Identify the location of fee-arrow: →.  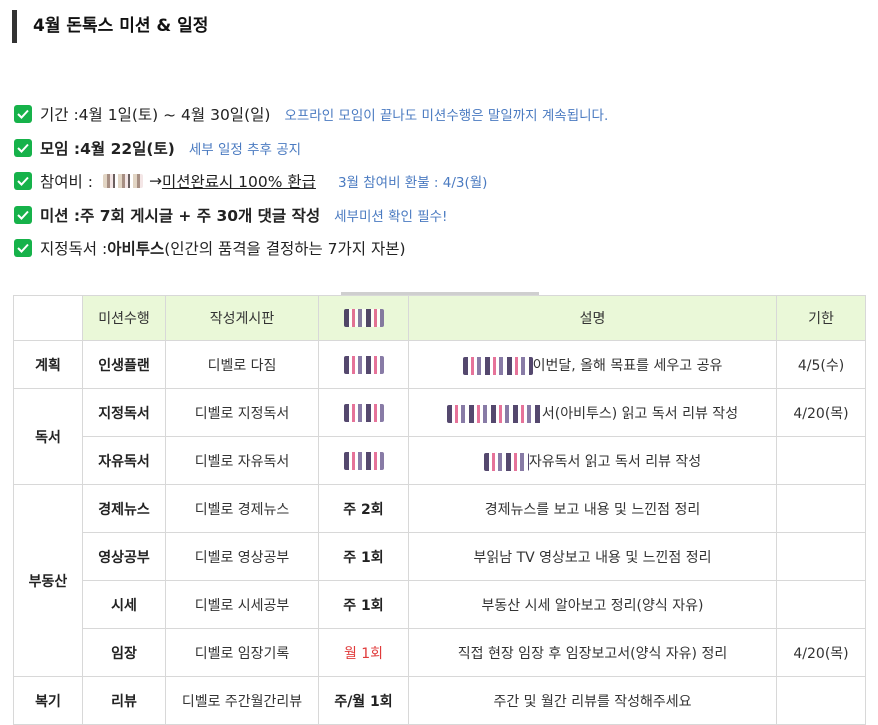
(155, 181).